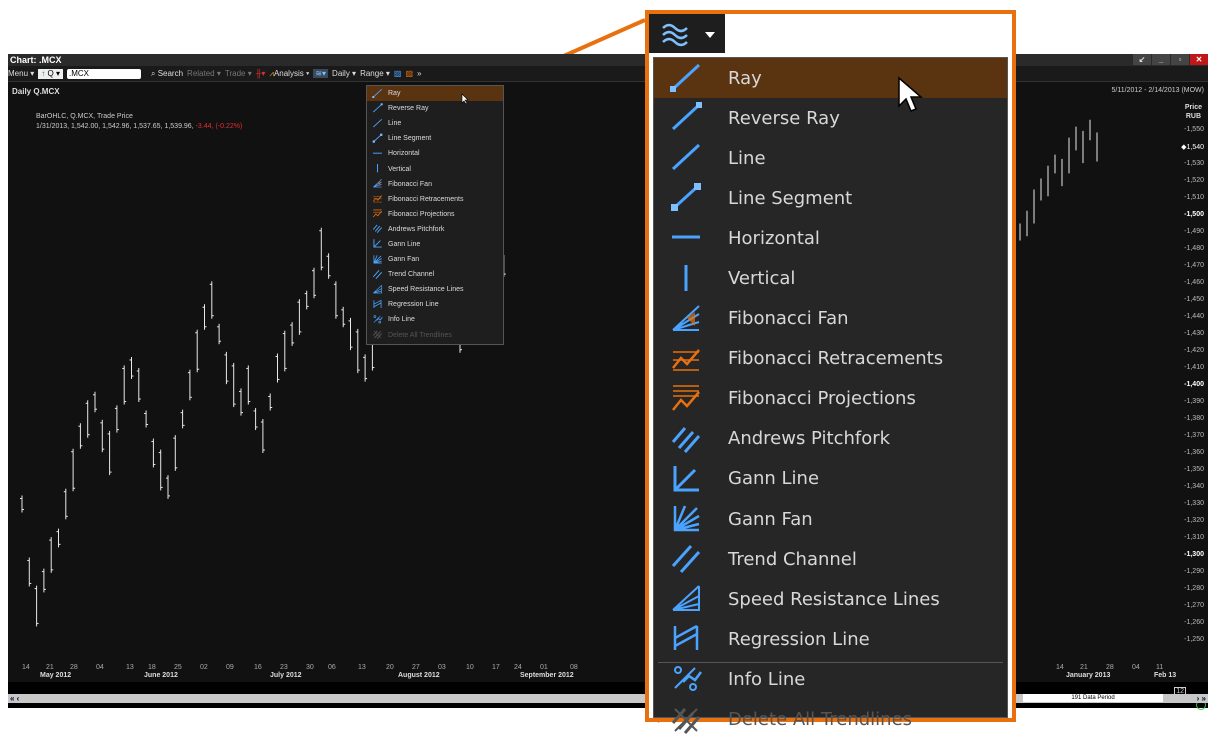 The image size is (1208, 749). I want to click on drawing-tools-button: ≋▾, so click(321, 73).